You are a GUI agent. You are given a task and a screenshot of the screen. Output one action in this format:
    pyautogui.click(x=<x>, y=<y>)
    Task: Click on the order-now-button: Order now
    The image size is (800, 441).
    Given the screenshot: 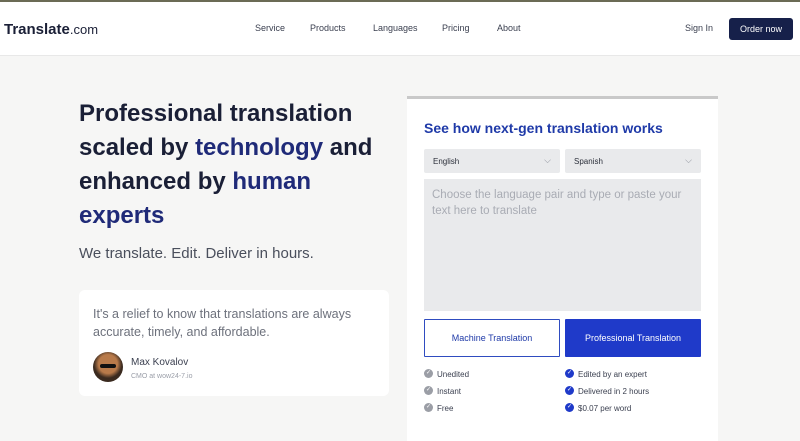 What is the action you would take?
    pyautogui.click(x=761, y=29)
    